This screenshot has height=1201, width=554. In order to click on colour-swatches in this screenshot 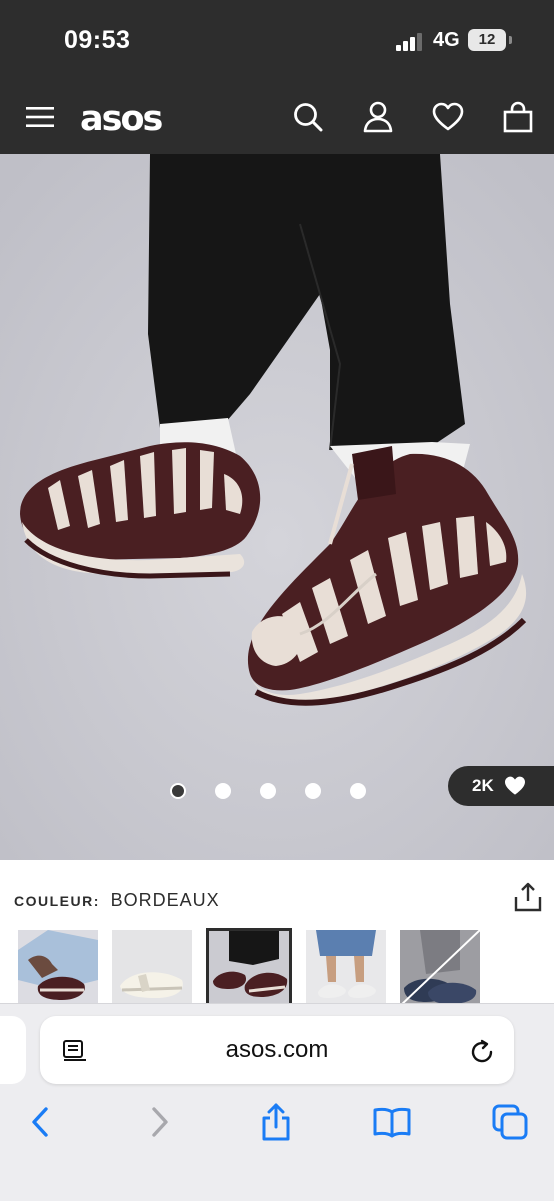, I will do `click(249, 967)`.